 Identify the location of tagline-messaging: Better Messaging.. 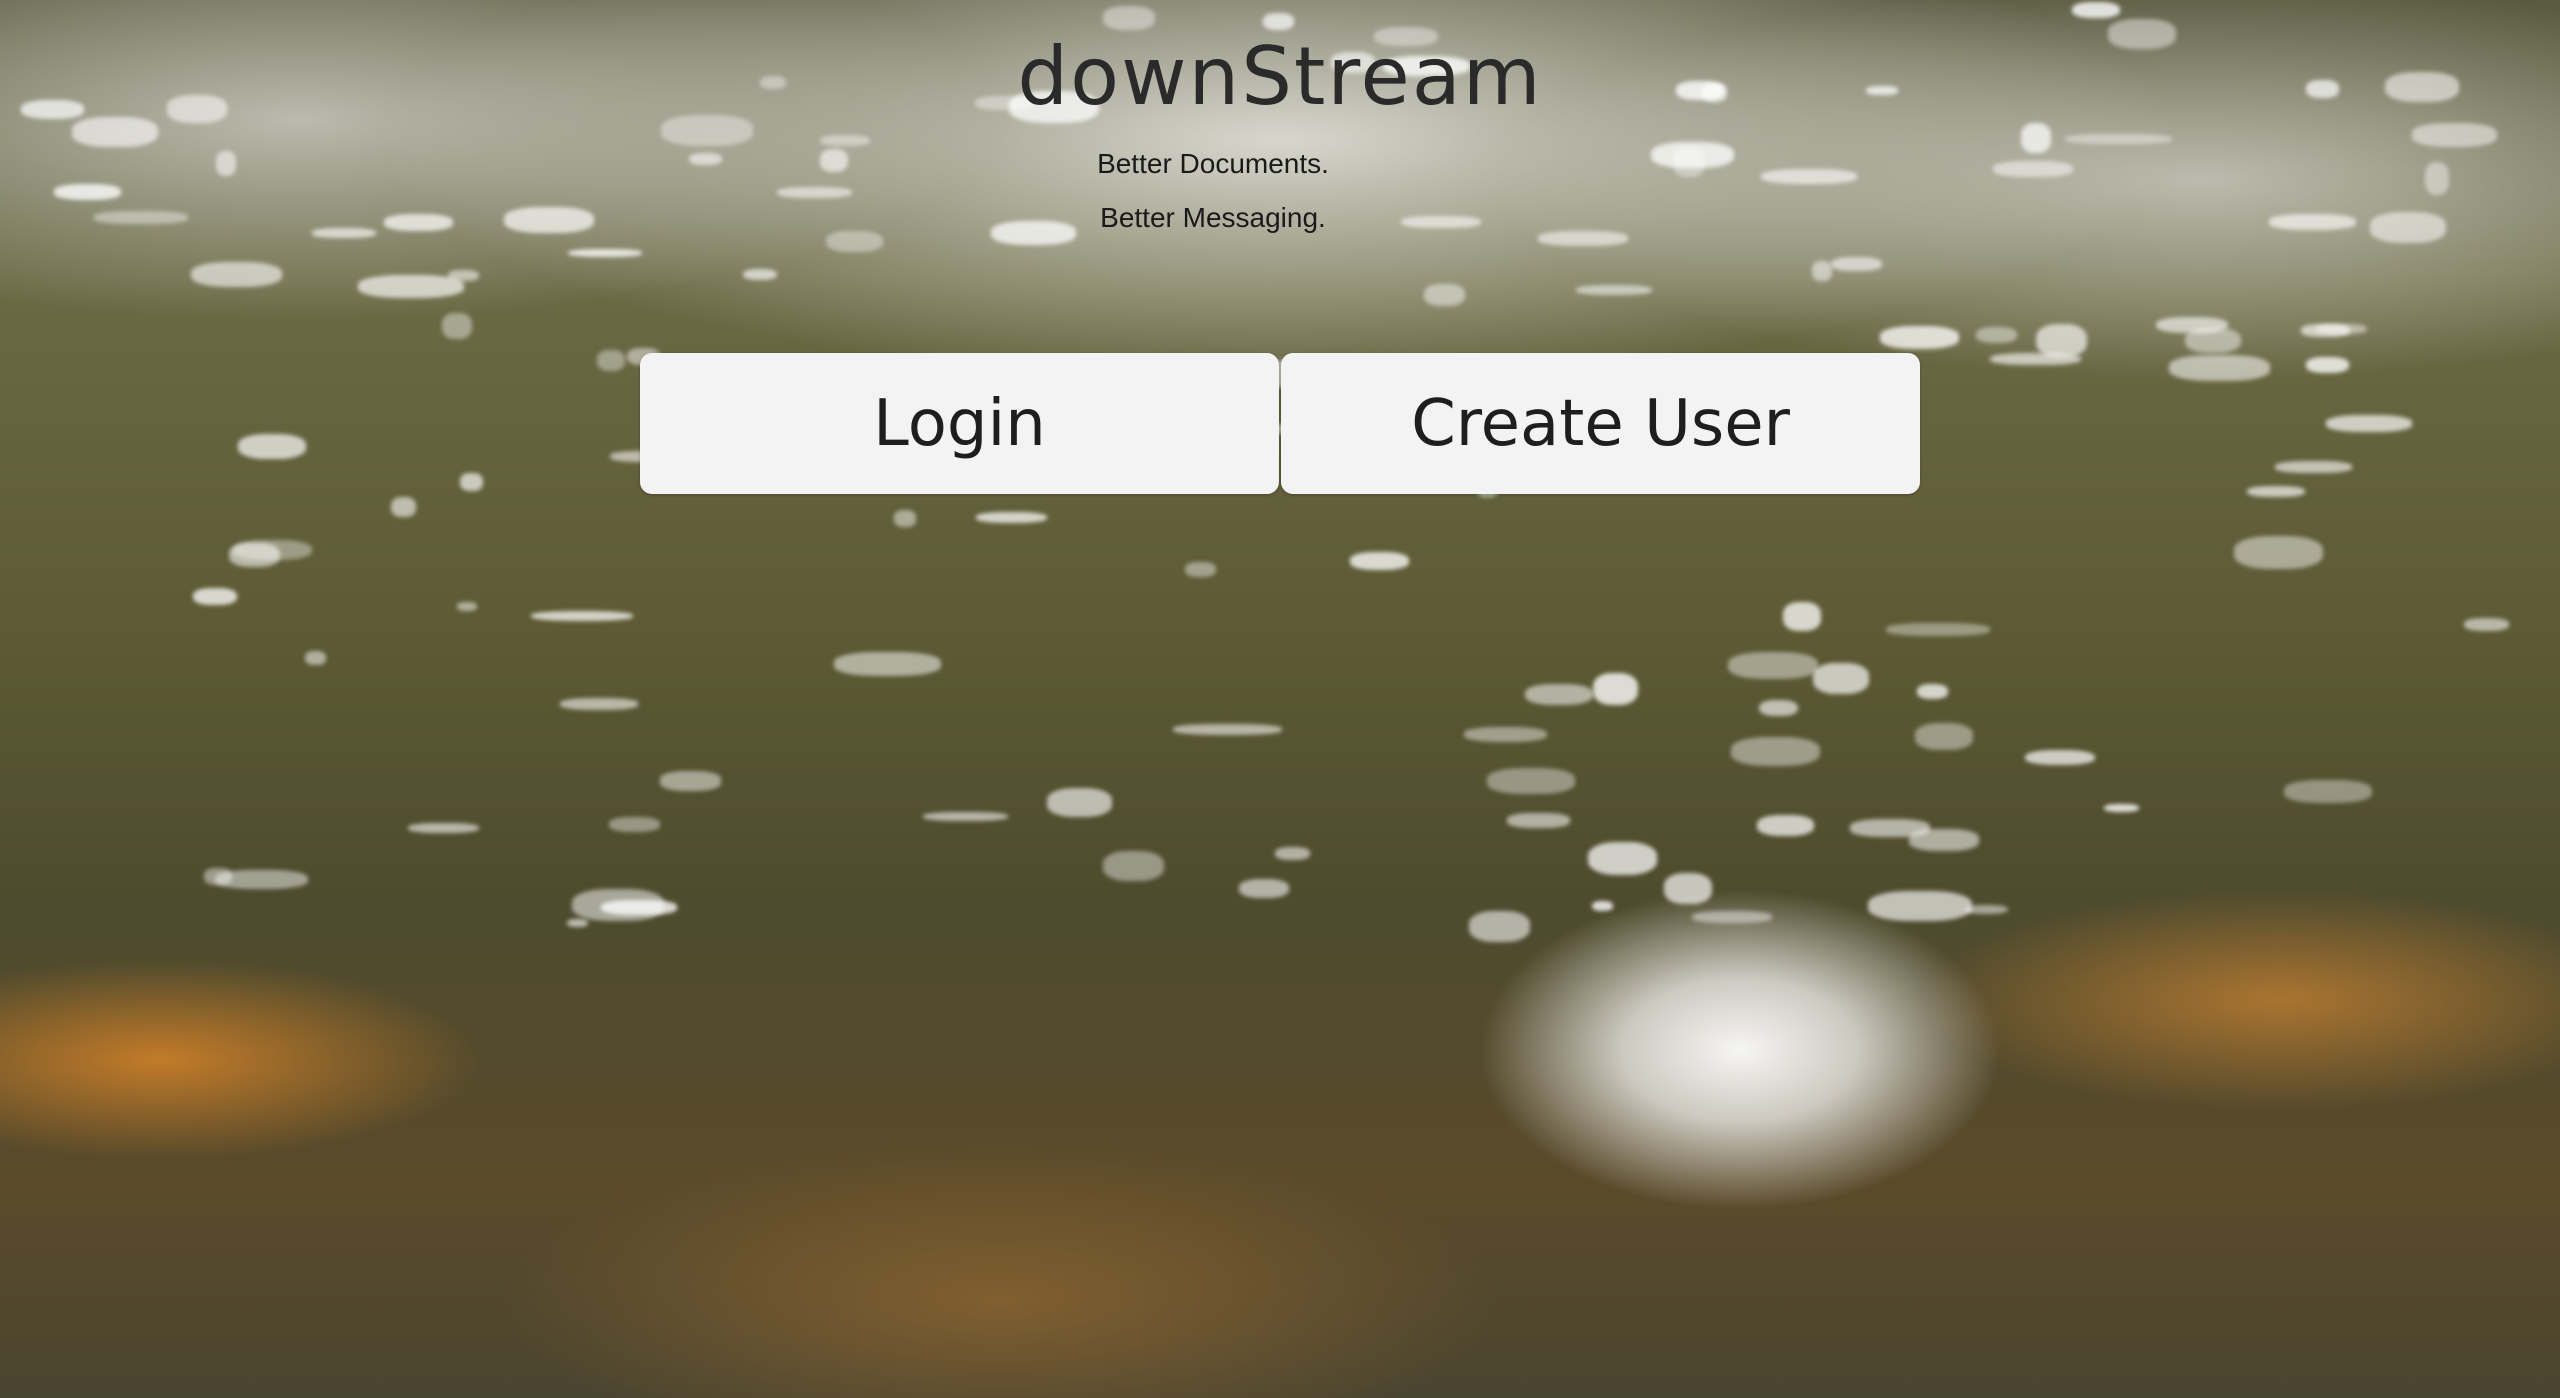
(1213, 217).